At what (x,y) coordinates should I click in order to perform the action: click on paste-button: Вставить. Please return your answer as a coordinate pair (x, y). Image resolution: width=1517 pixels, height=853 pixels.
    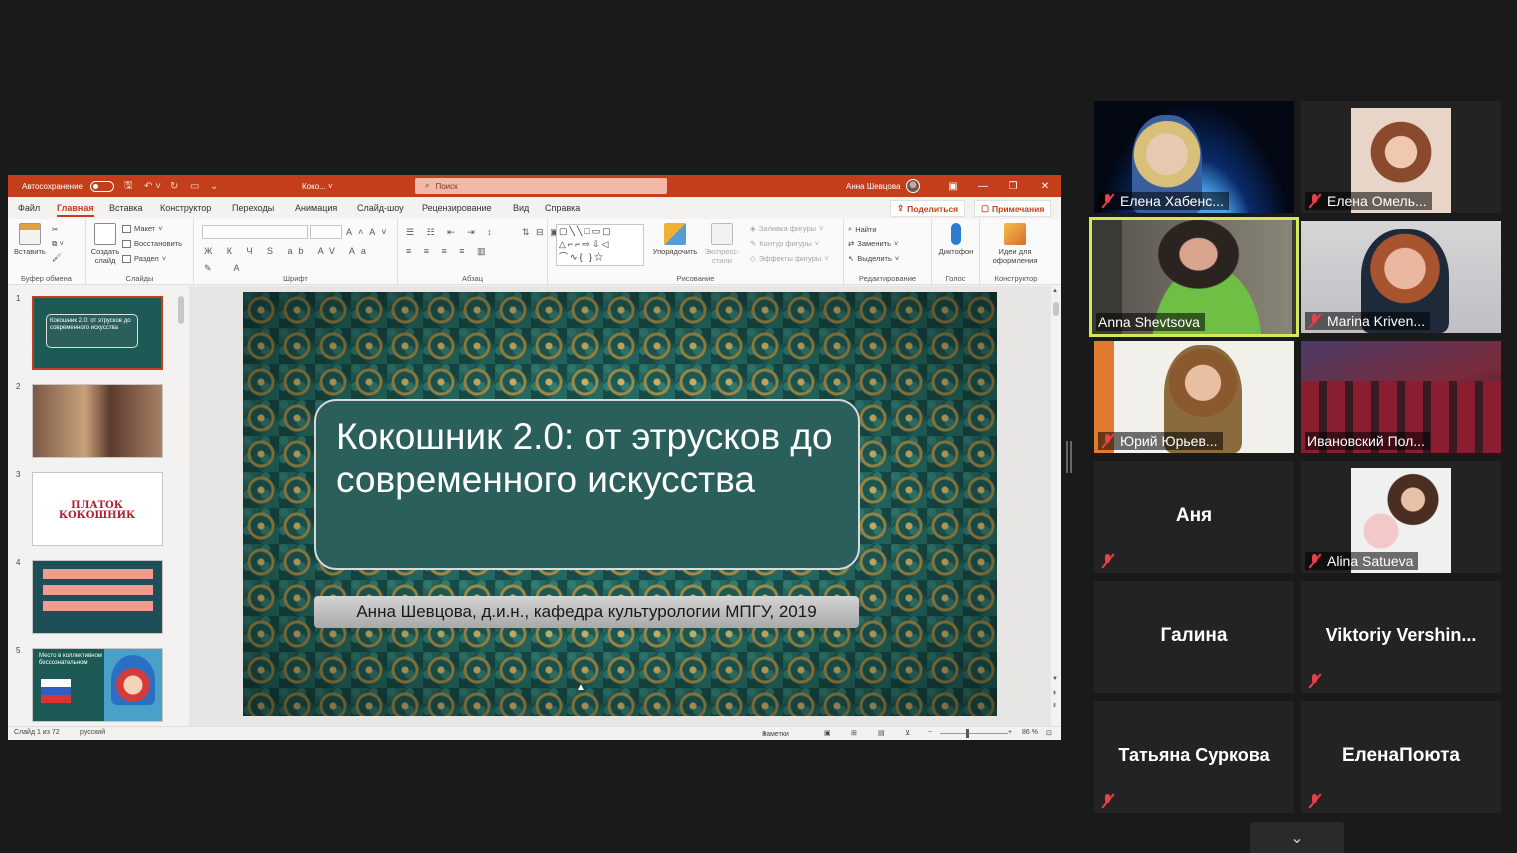
    Looking at the image, I should click on (30, 239).